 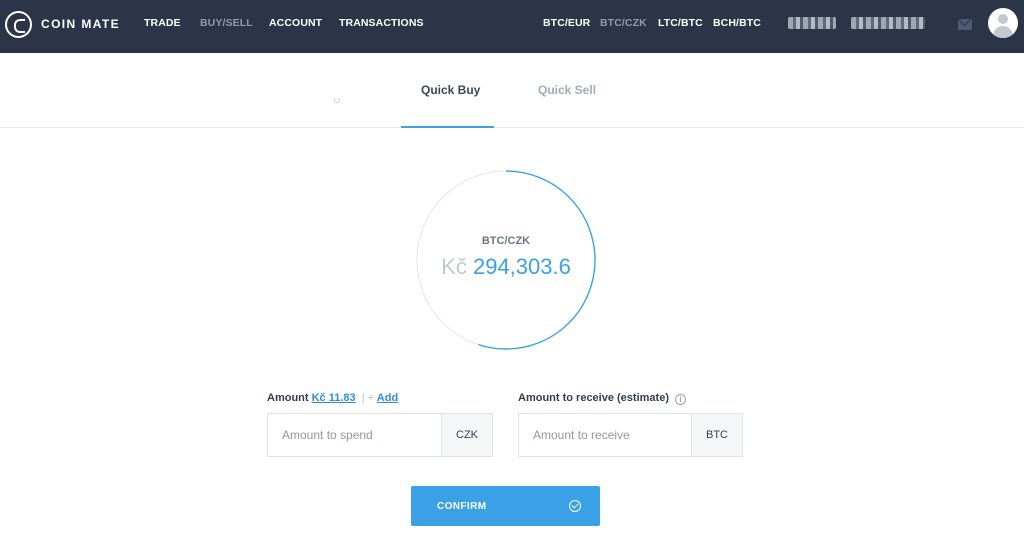 I want to click on user-avatar-icon, so click(x=1003, y=23).